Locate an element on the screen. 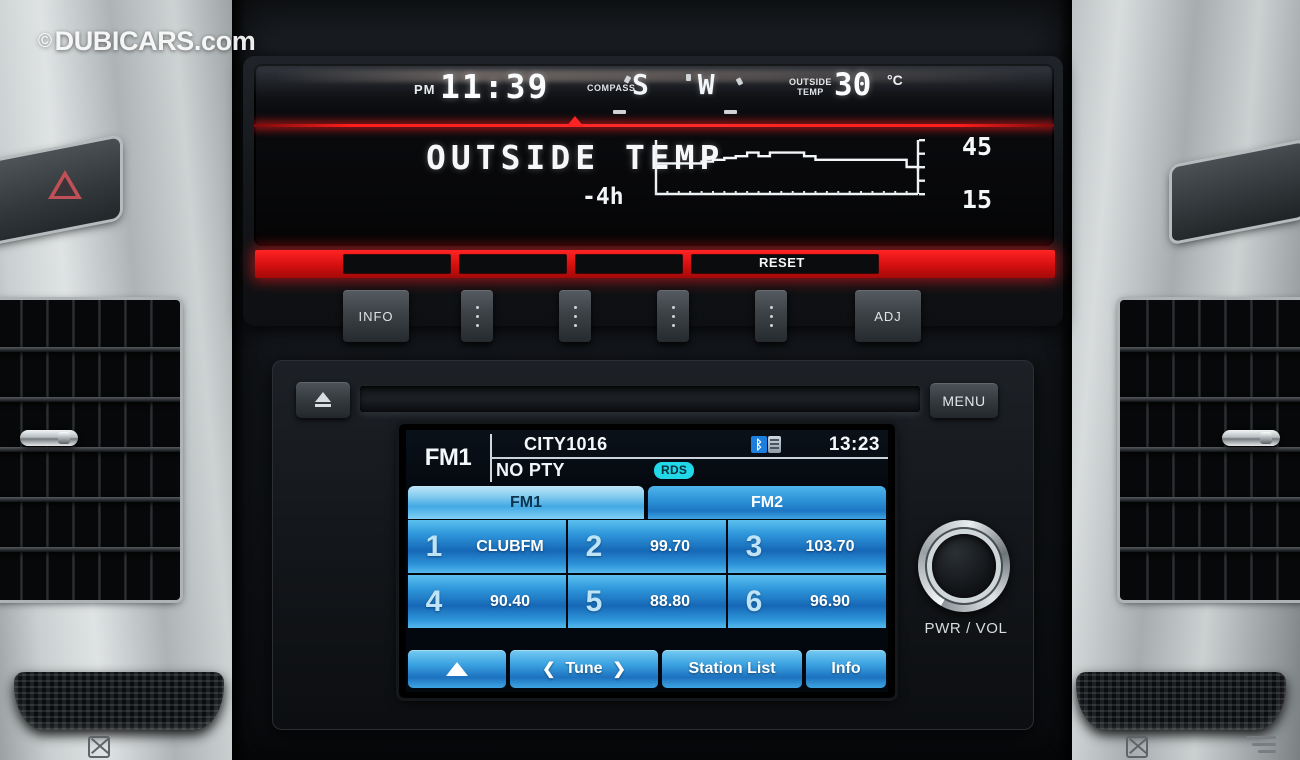  preset-value: 90.40 is located at coordinates (510, 601).